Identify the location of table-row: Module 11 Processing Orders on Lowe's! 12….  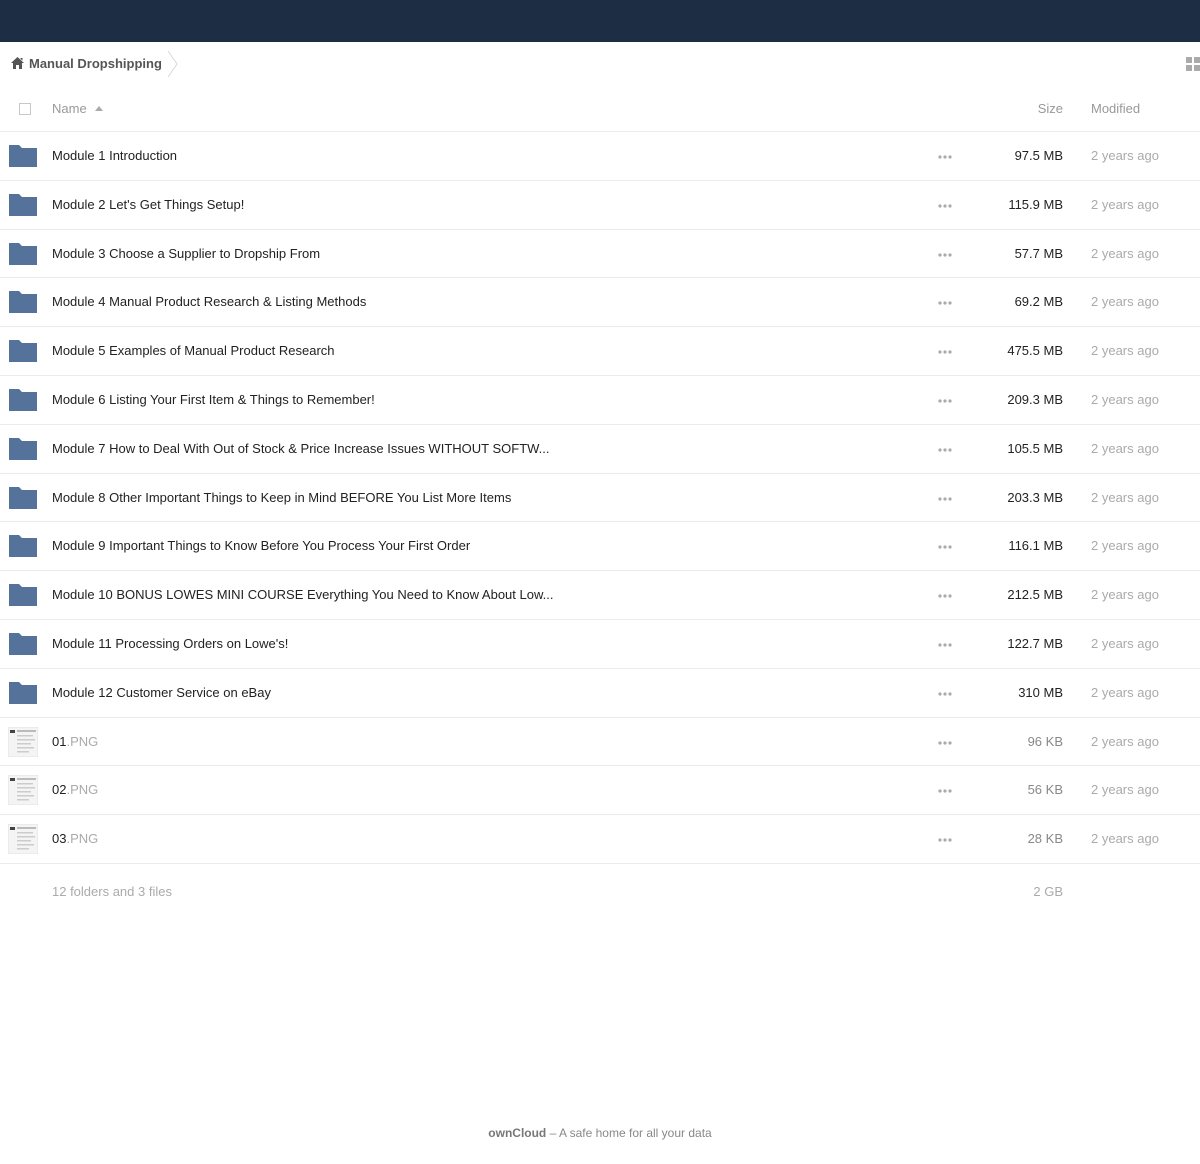
(600, 644).